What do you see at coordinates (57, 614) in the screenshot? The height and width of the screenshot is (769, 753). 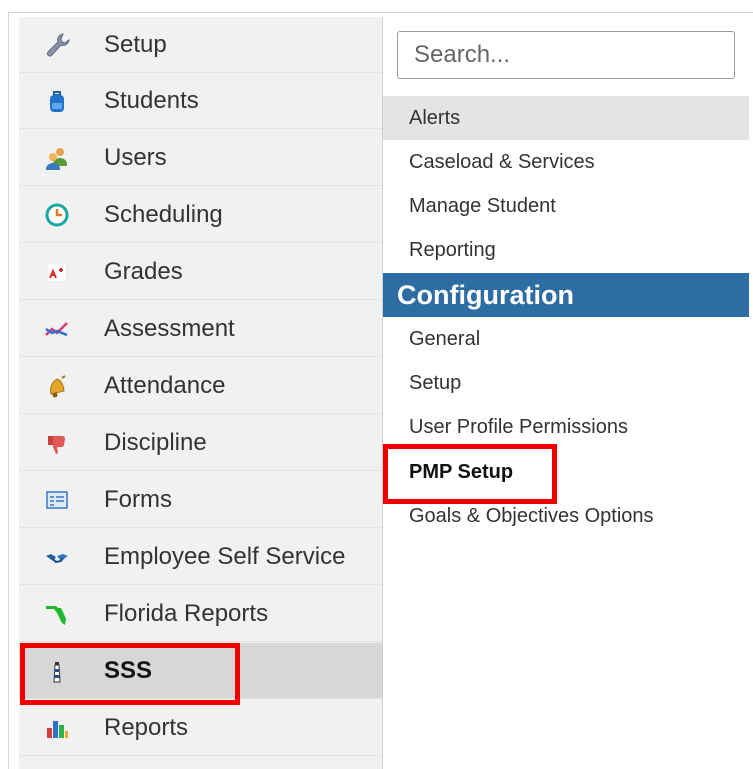 I see `florida-icon` at bounding box center [57, 614].